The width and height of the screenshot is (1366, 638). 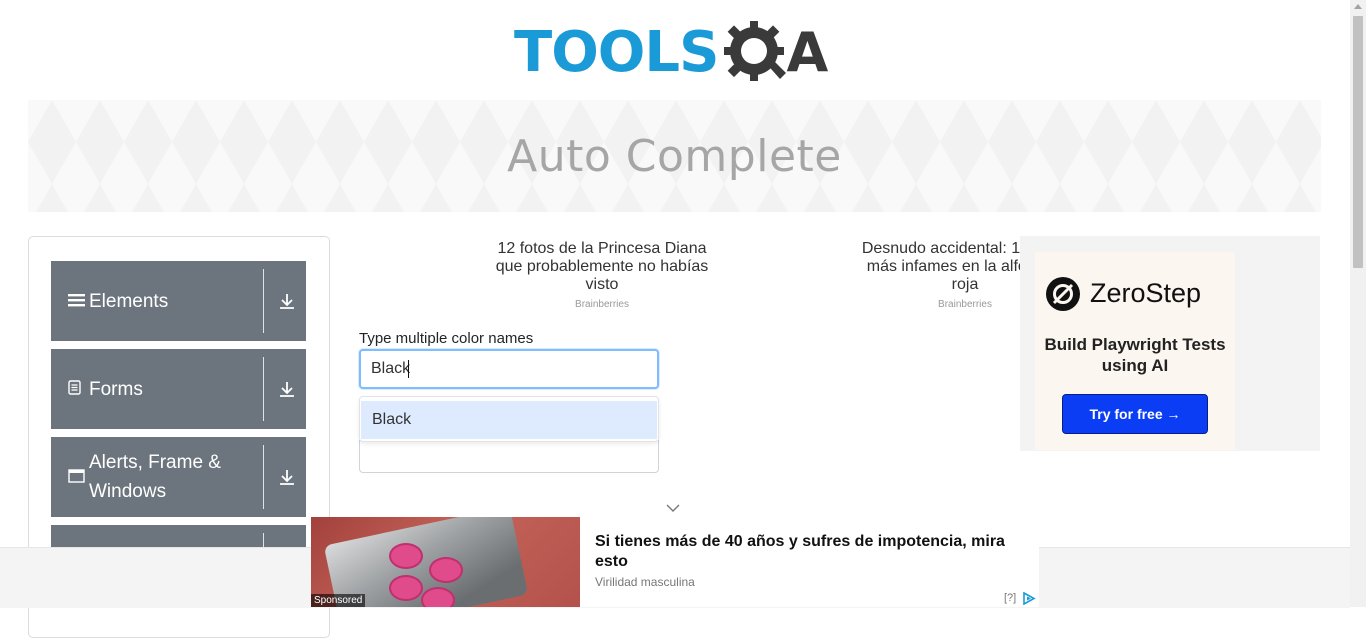 What do you see at coordinates (1358, 142) in the screenshot?
I see `scroll-thumb` at bounding box center [1358, 142].